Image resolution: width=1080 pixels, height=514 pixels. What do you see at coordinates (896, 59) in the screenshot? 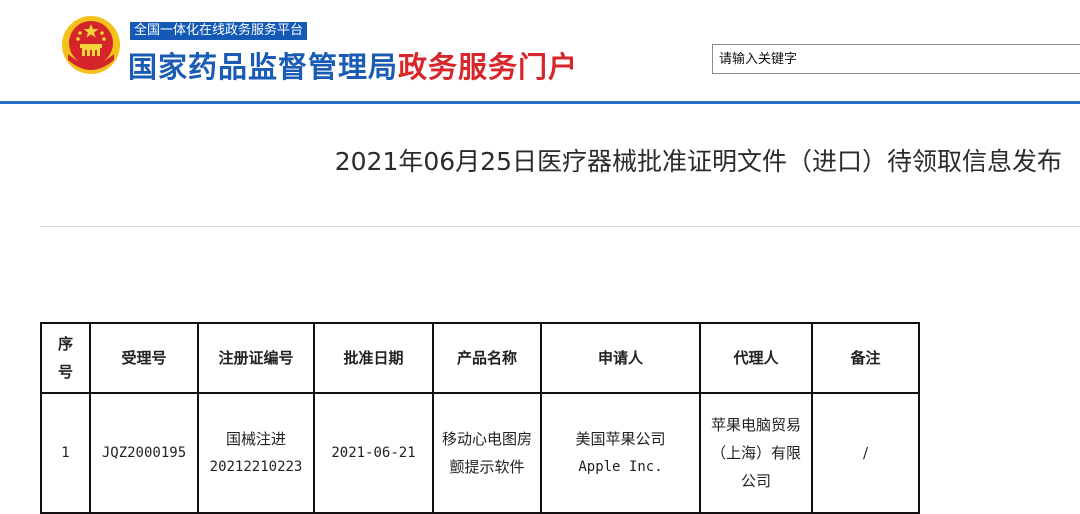
I see `search-input` at bounding box center [896, 59].